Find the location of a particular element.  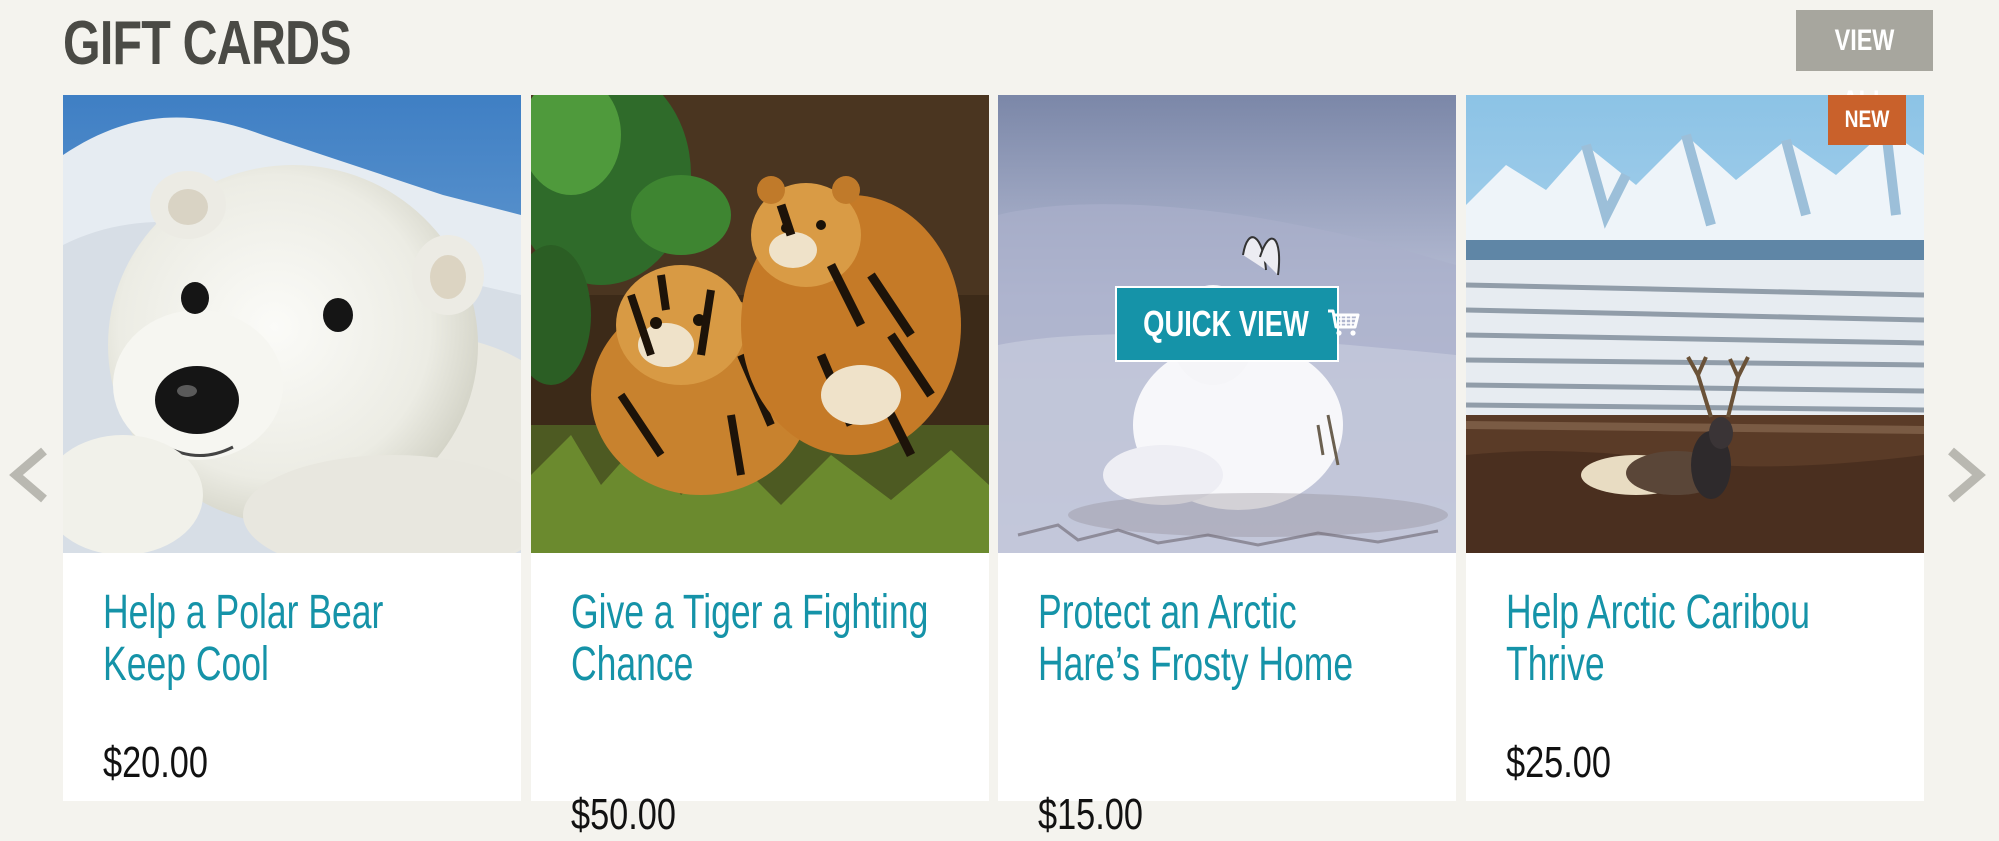

carousel-next-button is located at coordinates (1966, 475).